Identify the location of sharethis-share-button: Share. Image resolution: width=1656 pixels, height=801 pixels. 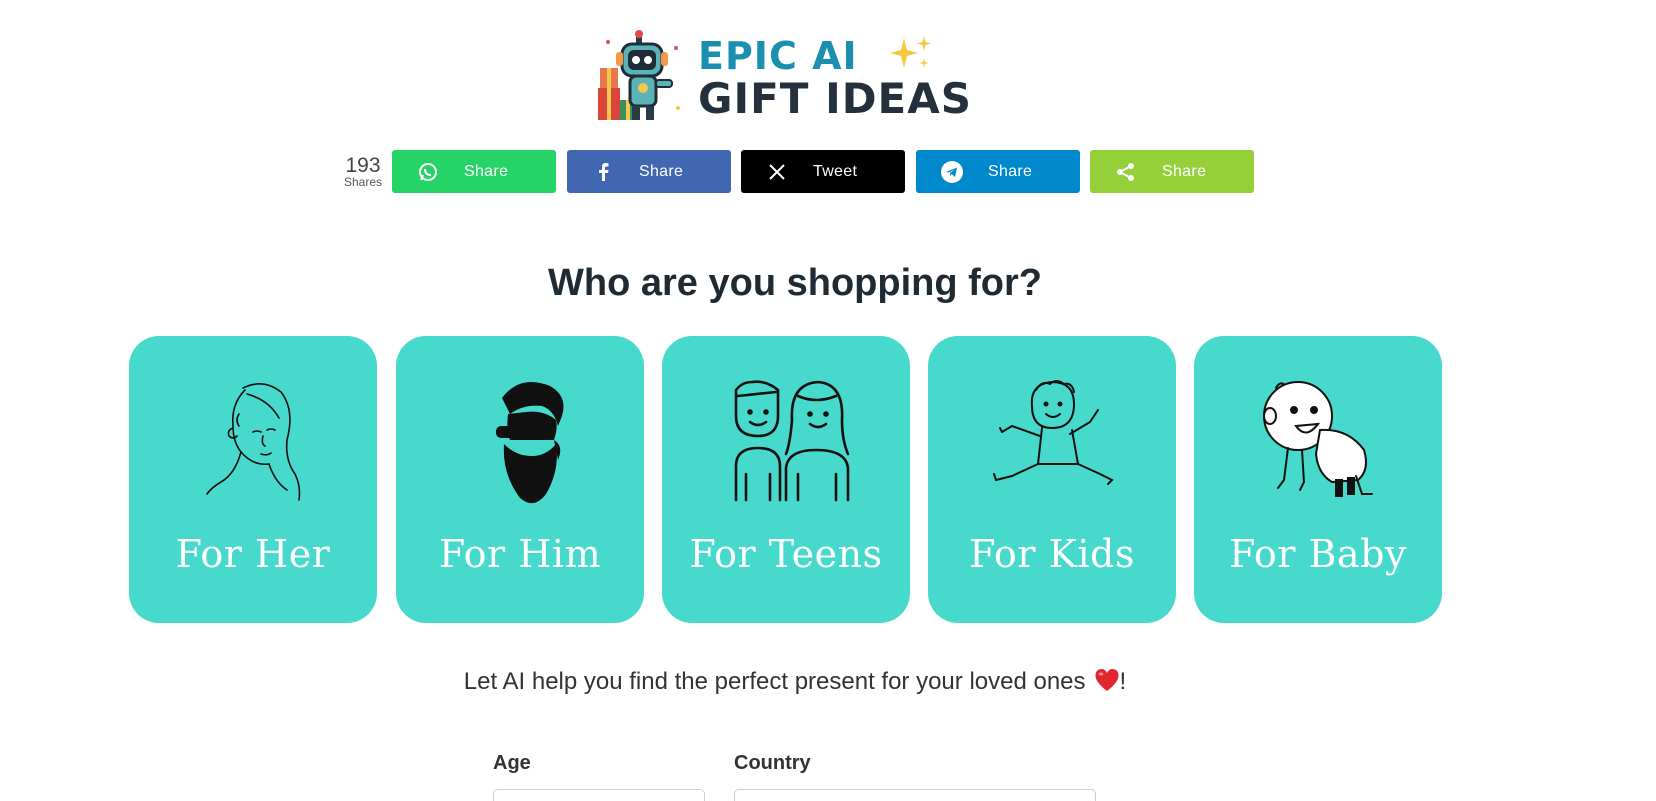
(1172, 171).